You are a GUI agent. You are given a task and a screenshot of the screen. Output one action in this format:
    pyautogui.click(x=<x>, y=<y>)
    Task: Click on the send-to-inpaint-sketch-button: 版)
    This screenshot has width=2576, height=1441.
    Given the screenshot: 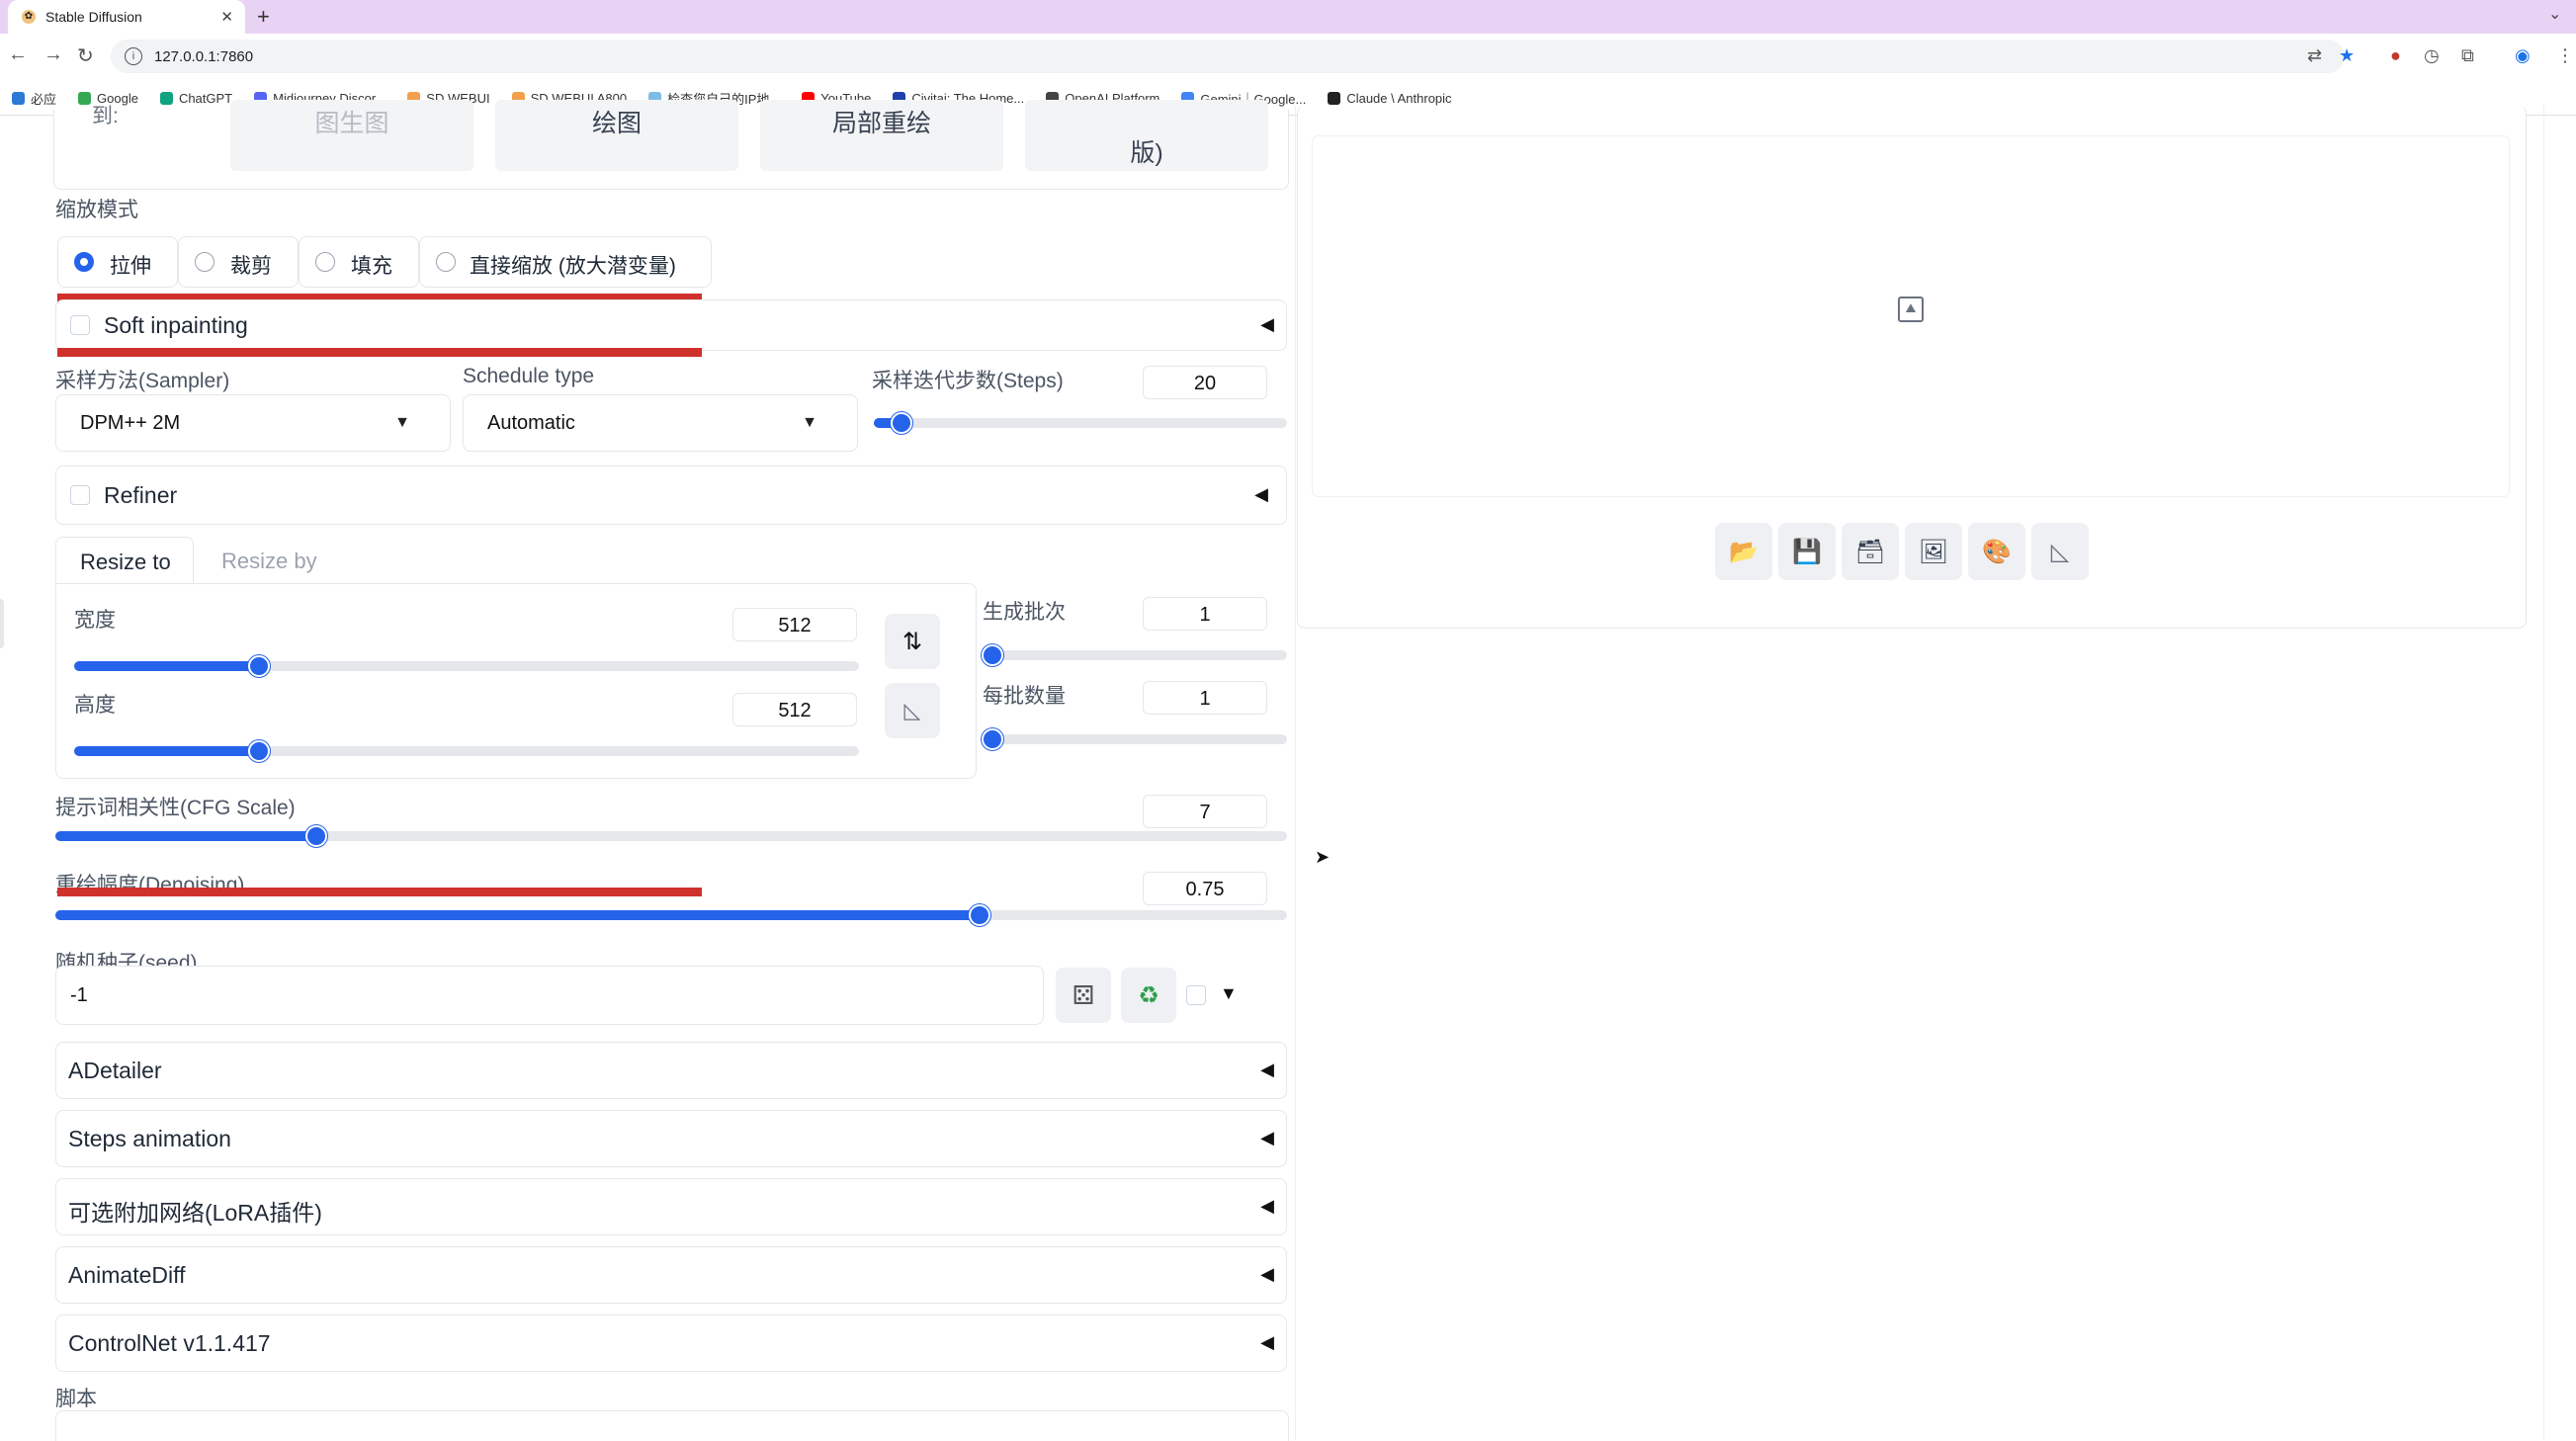 What is the action you would take?
    pyautogui.click(x=1146, y=135)
    